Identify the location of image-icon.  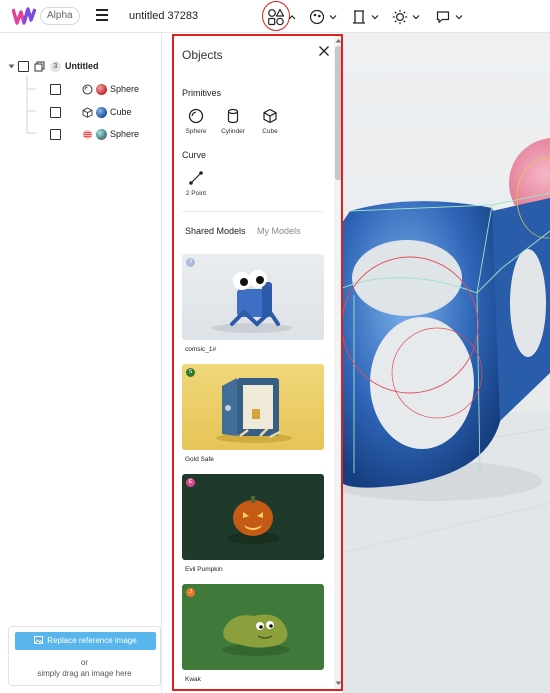
(39, 640).